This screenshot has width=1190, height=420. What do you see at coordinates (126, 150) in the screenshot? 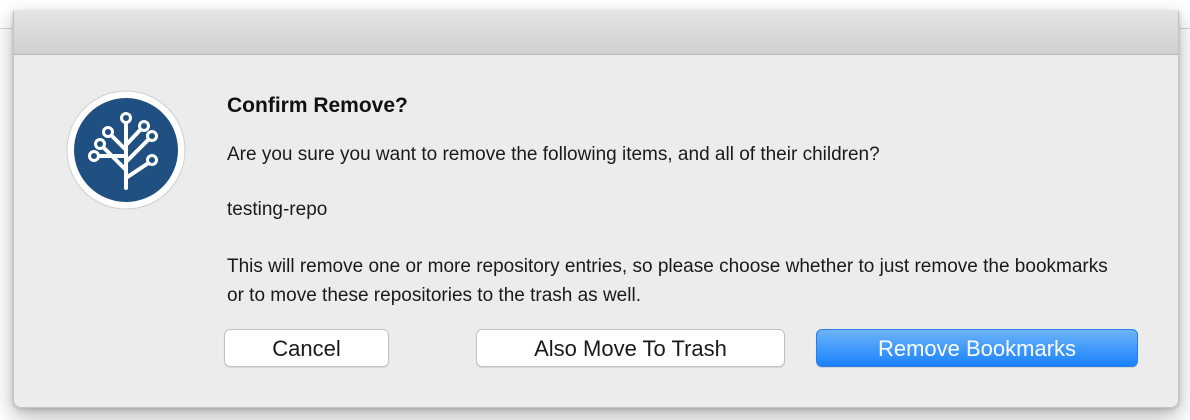
I see `sourcetree-app-icon` at bounding box center [126, 150].